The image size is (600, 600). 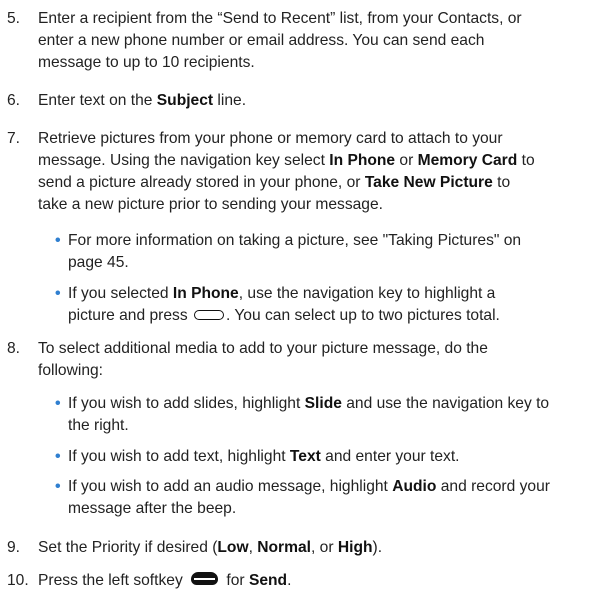 I want to click on text-run: ., so click(x=289, y=580).